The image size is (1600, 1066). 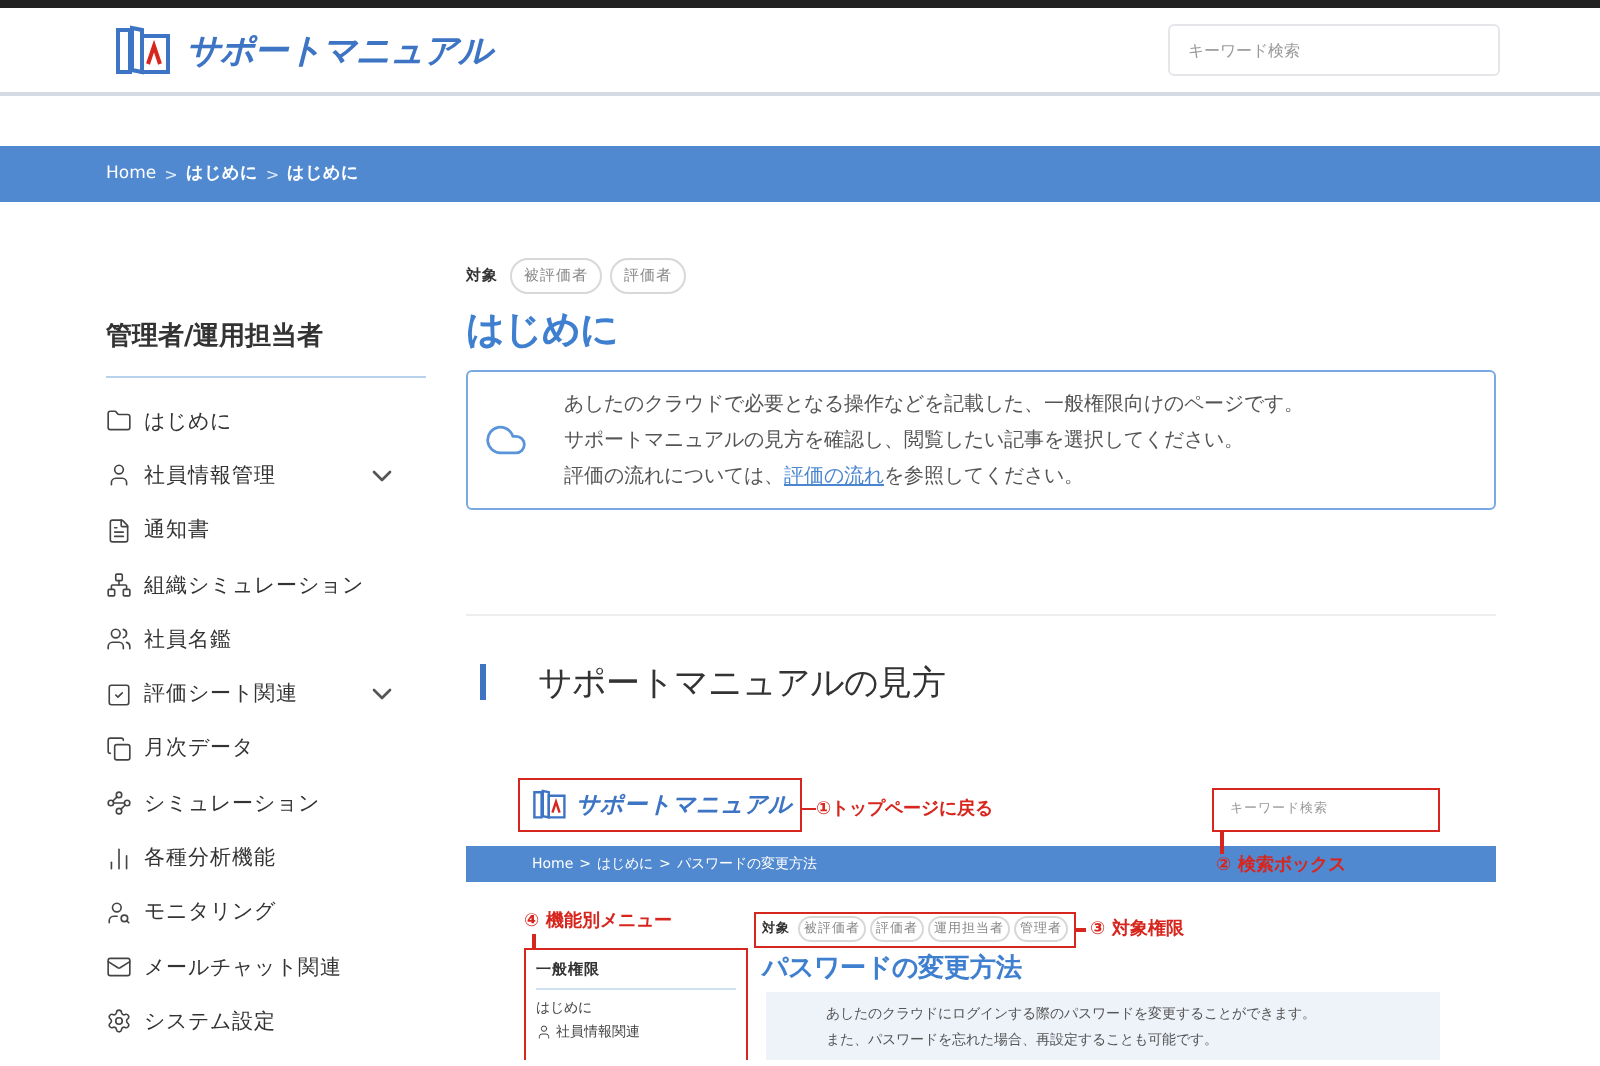 What do you see at coordinates (934, 404) in the screenshot?
I see `info-text: あしたのクラウドで必要となる操作などを記載した、一般権限向けのページです。` at bounding box center [934, 404].